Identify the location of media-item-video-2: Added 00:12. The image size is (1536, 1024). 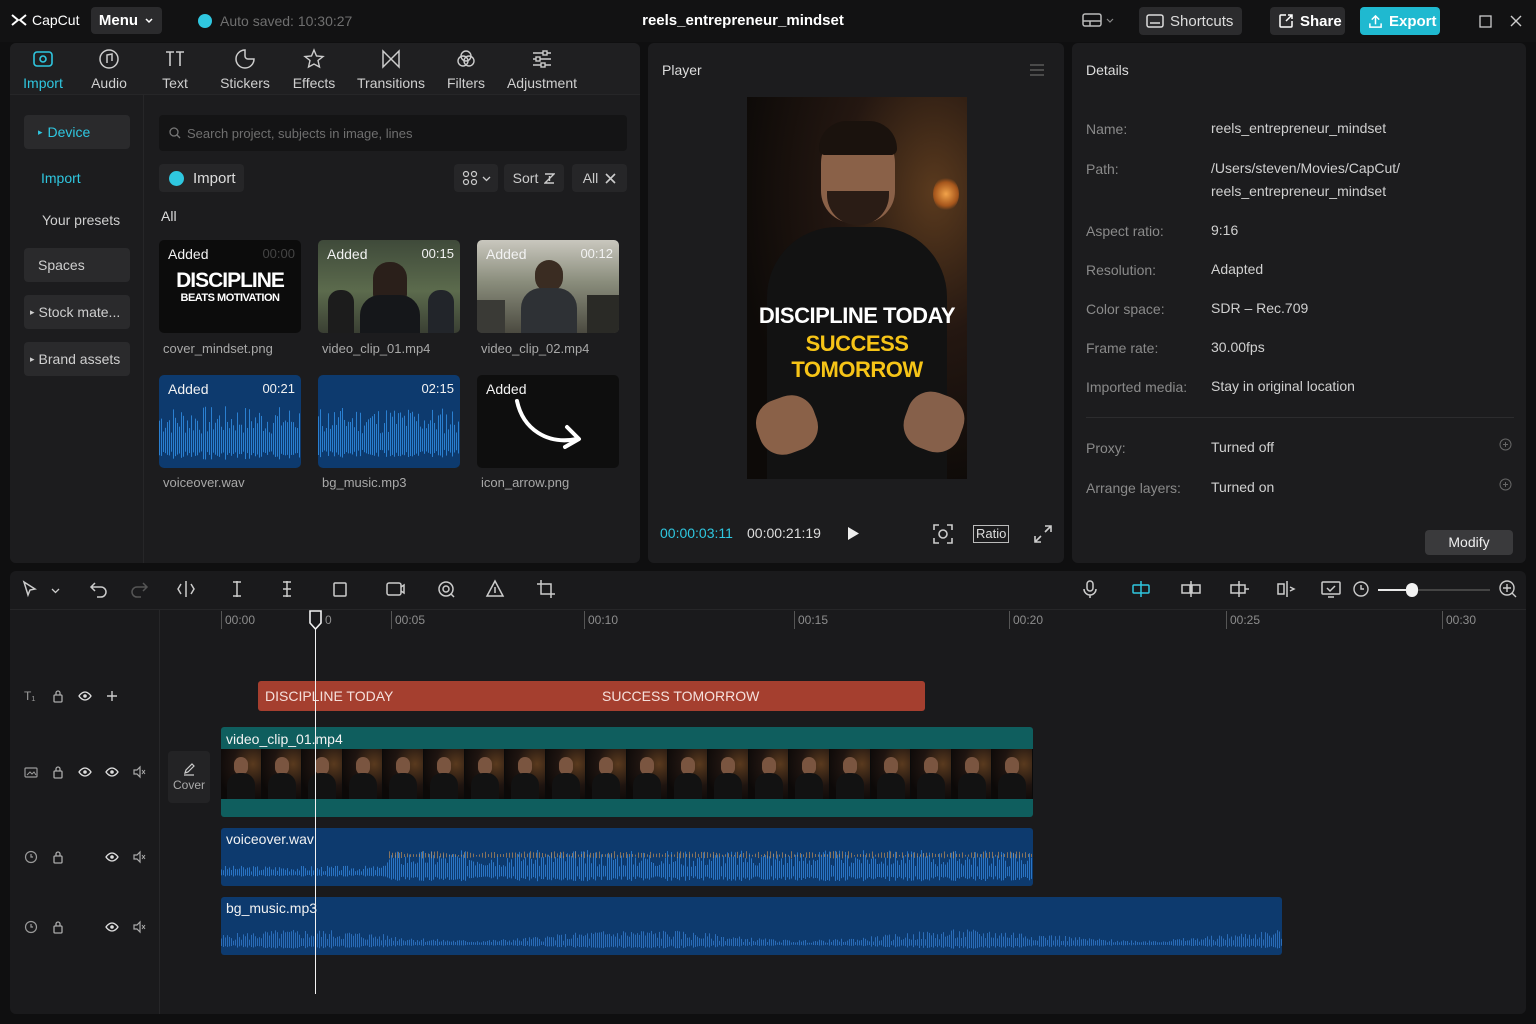
(548, 286).